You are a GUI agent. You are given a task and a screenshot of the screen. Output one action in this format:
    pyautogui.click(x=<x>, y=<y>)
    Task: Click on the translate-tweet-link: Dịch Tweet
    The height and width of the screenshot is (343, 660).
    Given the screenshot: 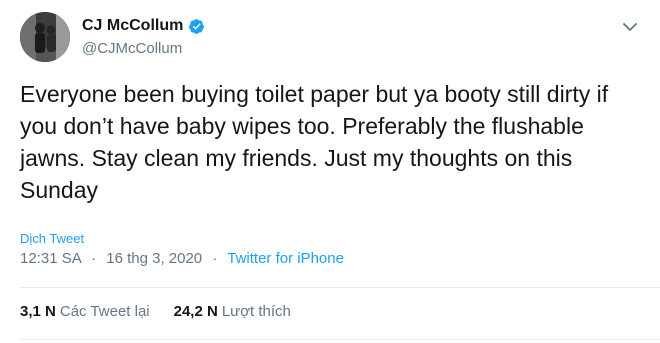 What is the action you would take?
    pyautogui.click(x=52, y=238)
    